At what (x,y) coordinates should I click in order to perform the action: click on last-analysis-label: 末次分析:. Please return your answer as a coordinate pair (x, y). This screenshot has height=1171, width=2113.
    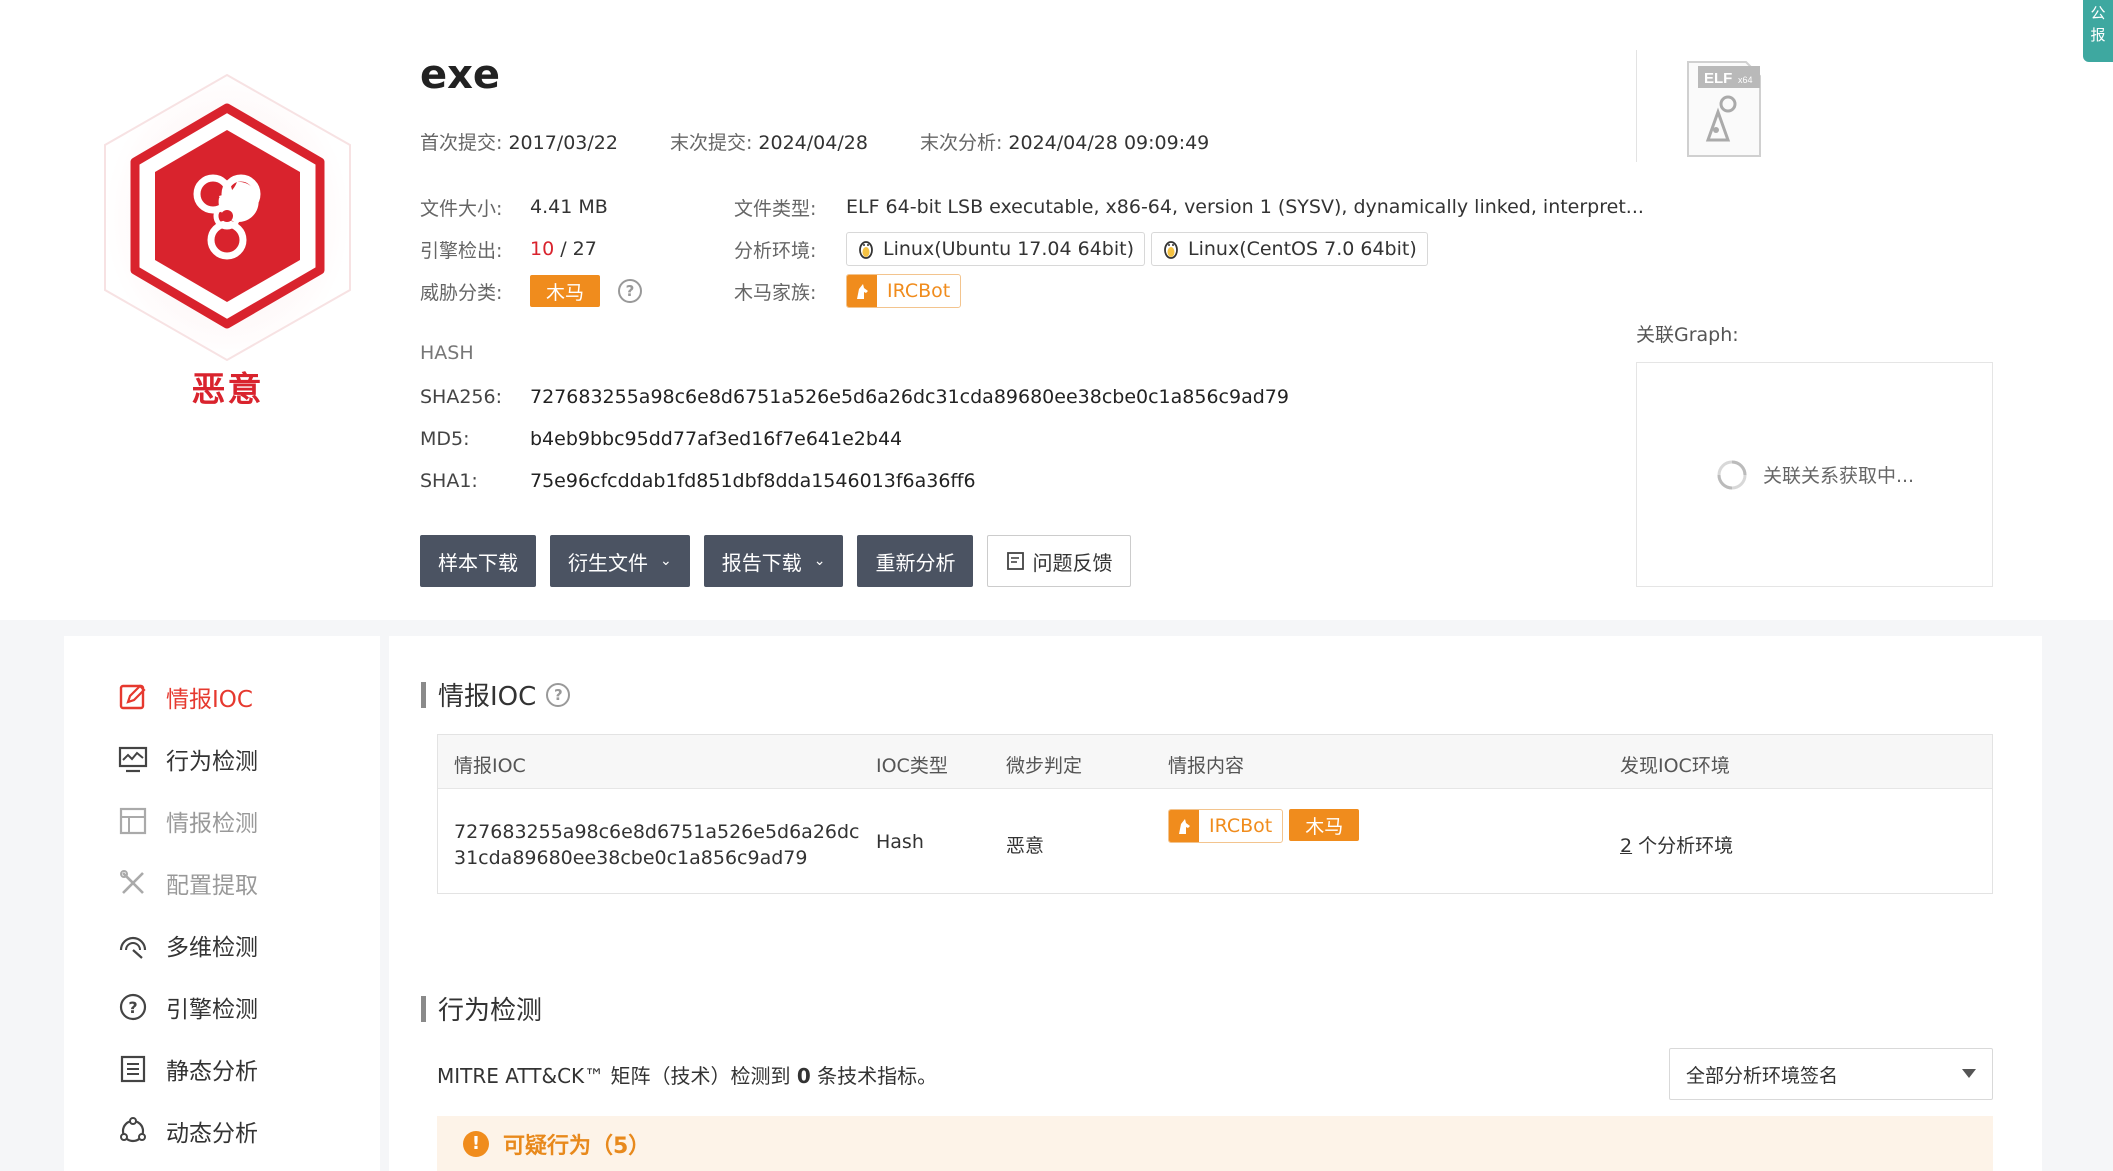
    Looking at the image, I should click on (961, 143).